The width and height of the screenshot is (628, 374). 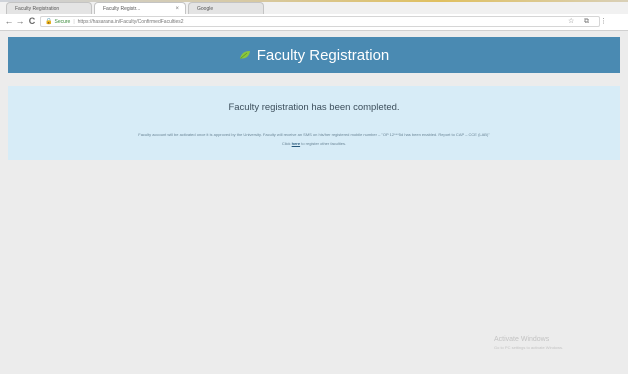 I want to click on browser-tab: Google, so click(x=226, y=8).